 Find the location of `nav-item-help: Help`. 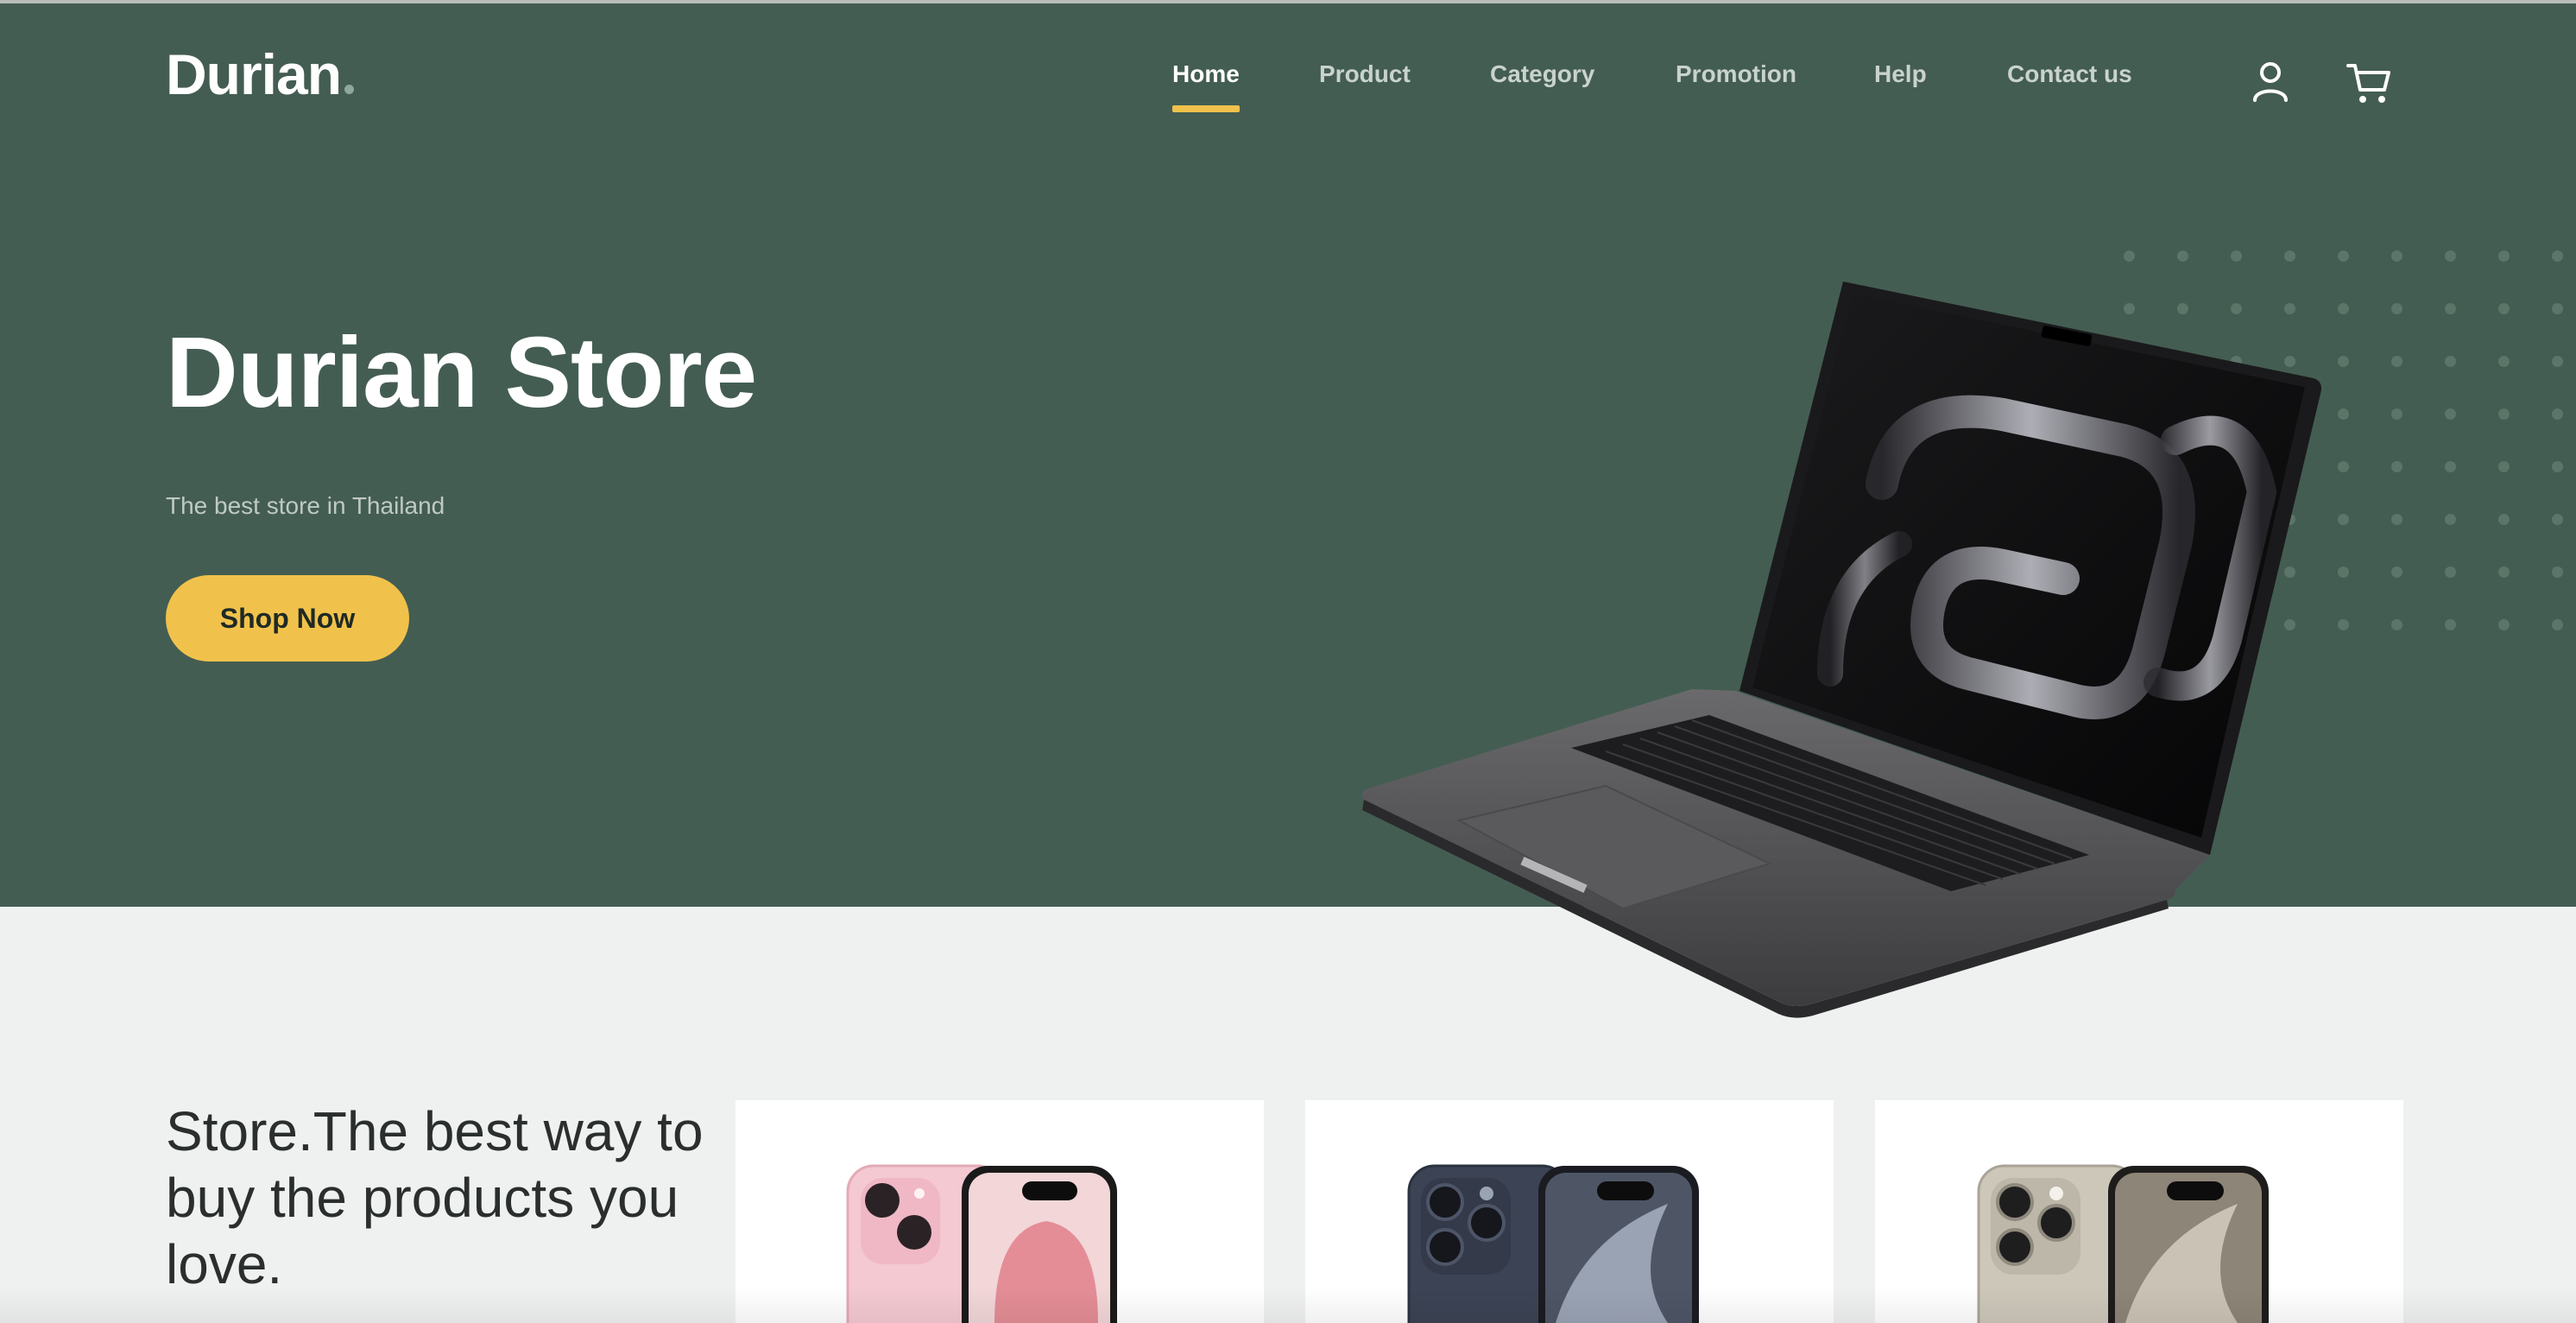

nav-item-help: Help is located at coordinates (1900, 74).